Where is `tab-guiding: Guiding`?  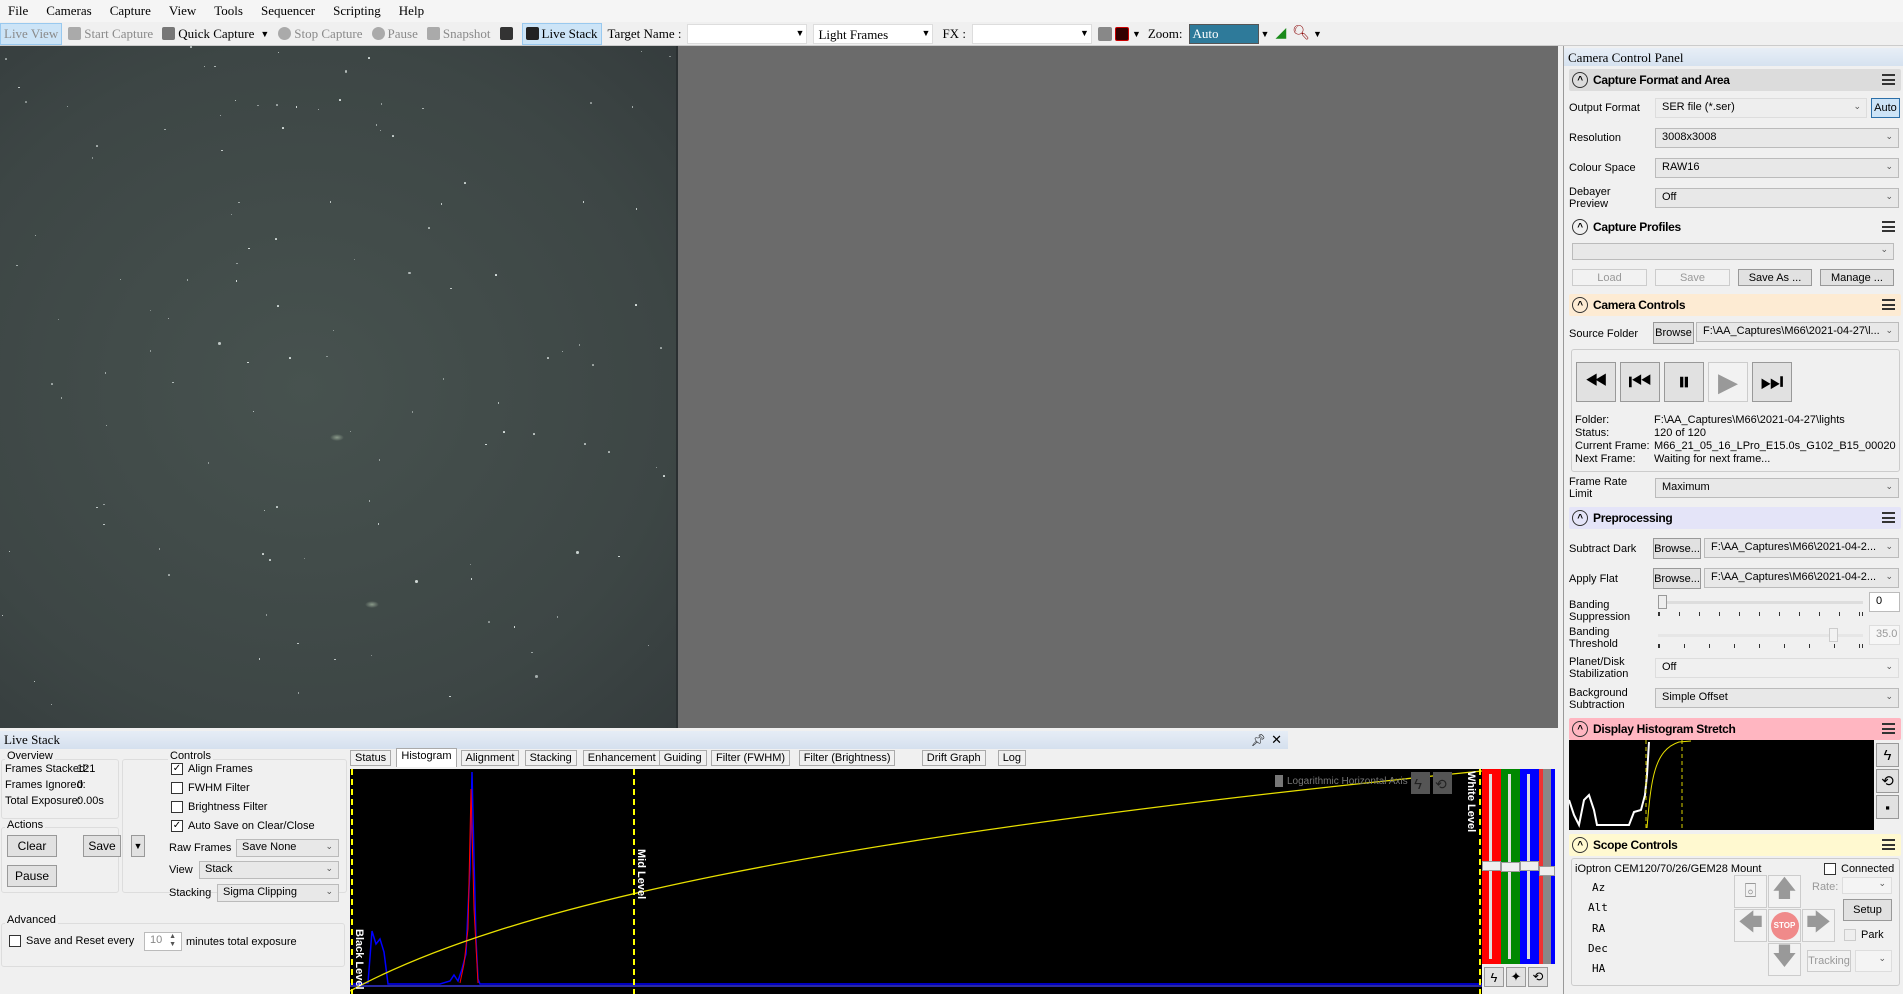
tab-guiding: Guiding is located at coordinates (682, 758).